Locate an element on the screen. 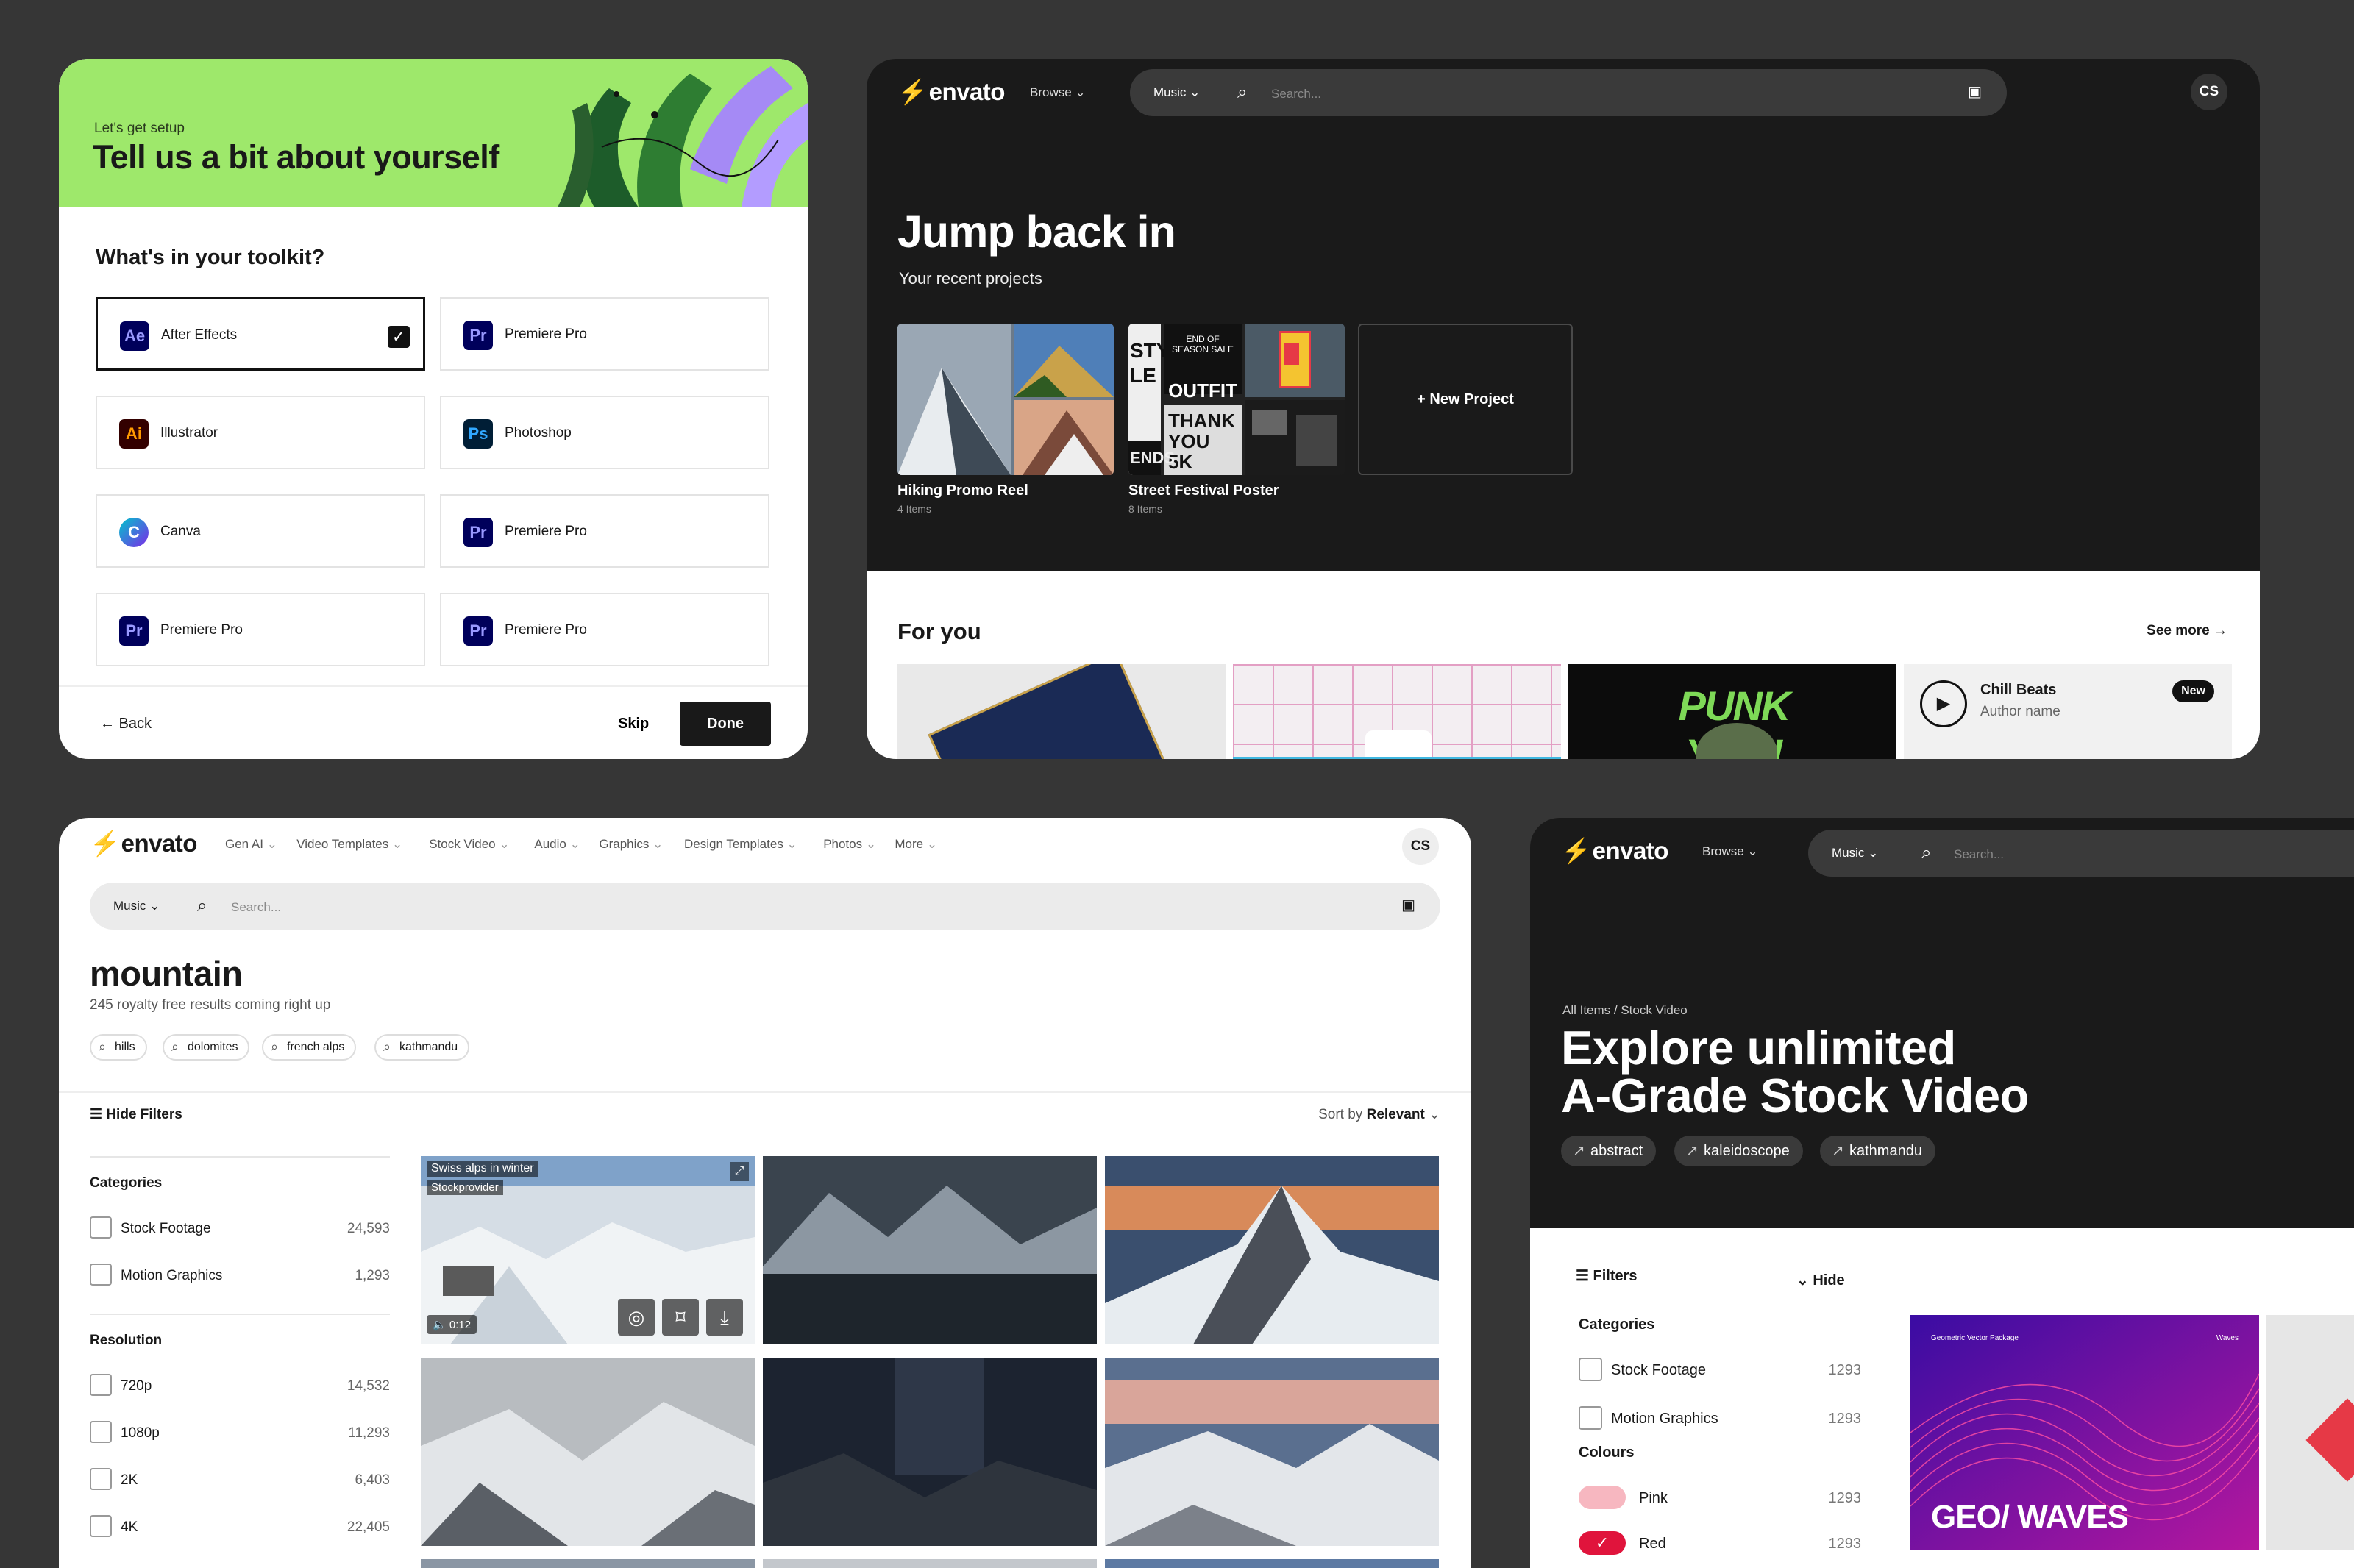  play-icon: ▶ is located at coordinates (1943, 703).